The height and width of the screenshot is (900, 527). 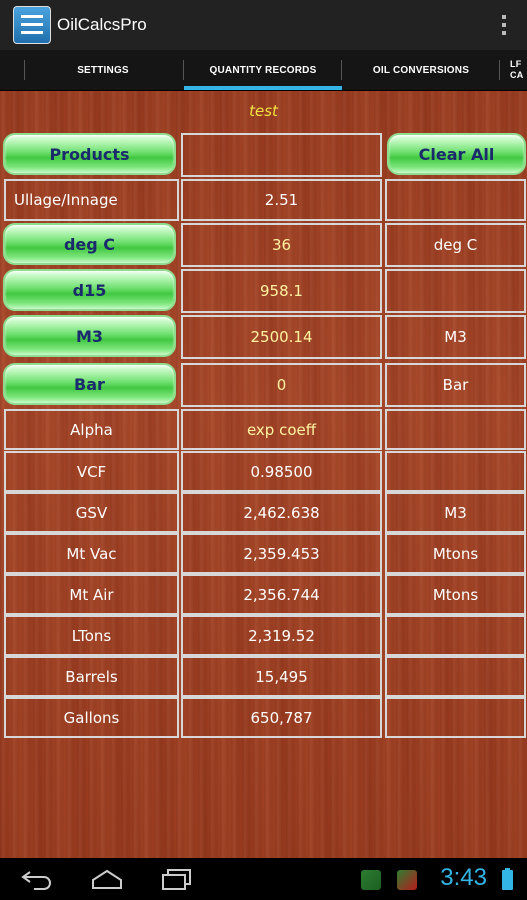 I want to click on row-label: VCF, so click(x=91, y=471).